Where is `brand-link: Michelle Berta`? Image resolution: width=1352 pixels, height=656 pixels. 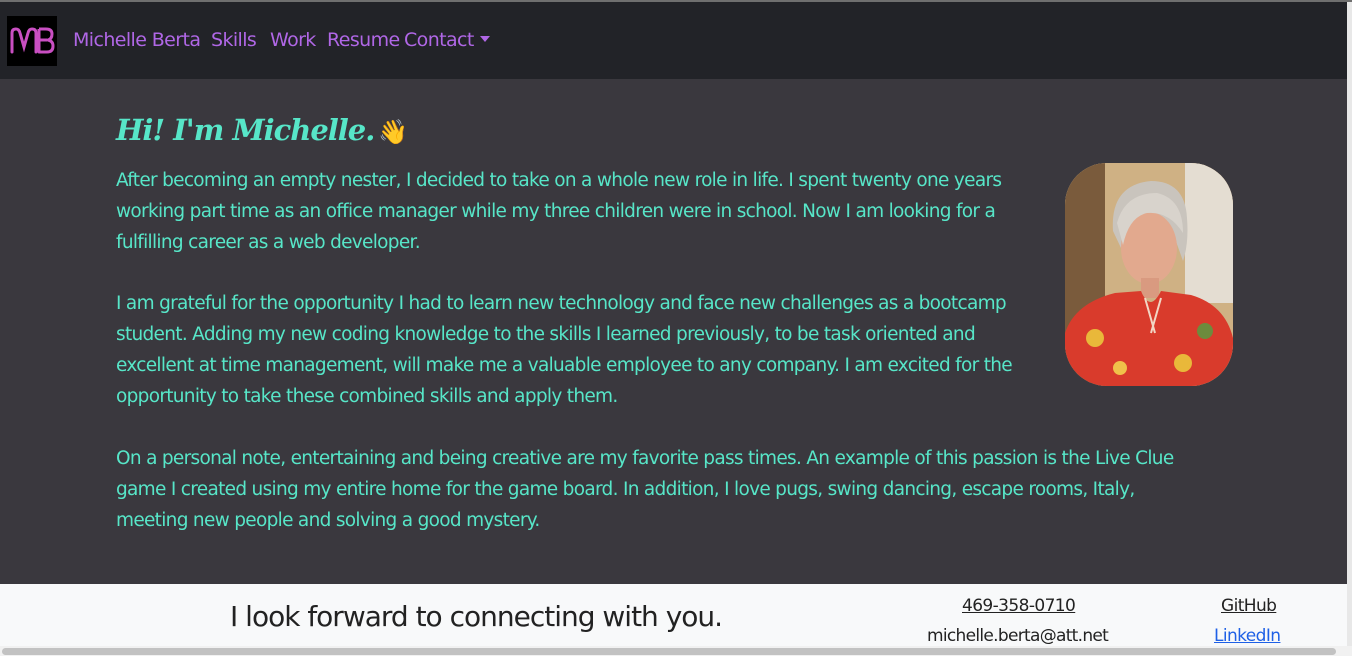
brand-link: Michelle Berta is located at coordinates (137, 40).